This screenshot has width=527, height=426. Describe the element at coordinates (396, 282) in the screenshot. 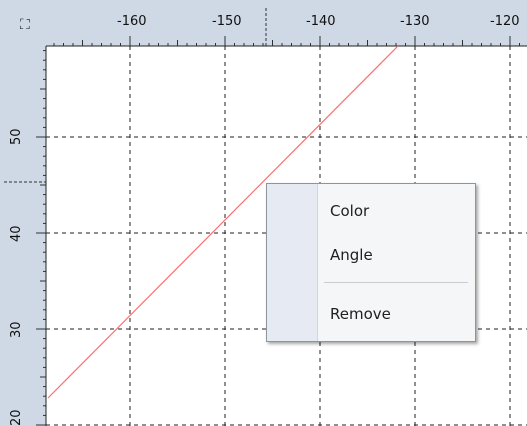

I see `menu-separator` at that location.